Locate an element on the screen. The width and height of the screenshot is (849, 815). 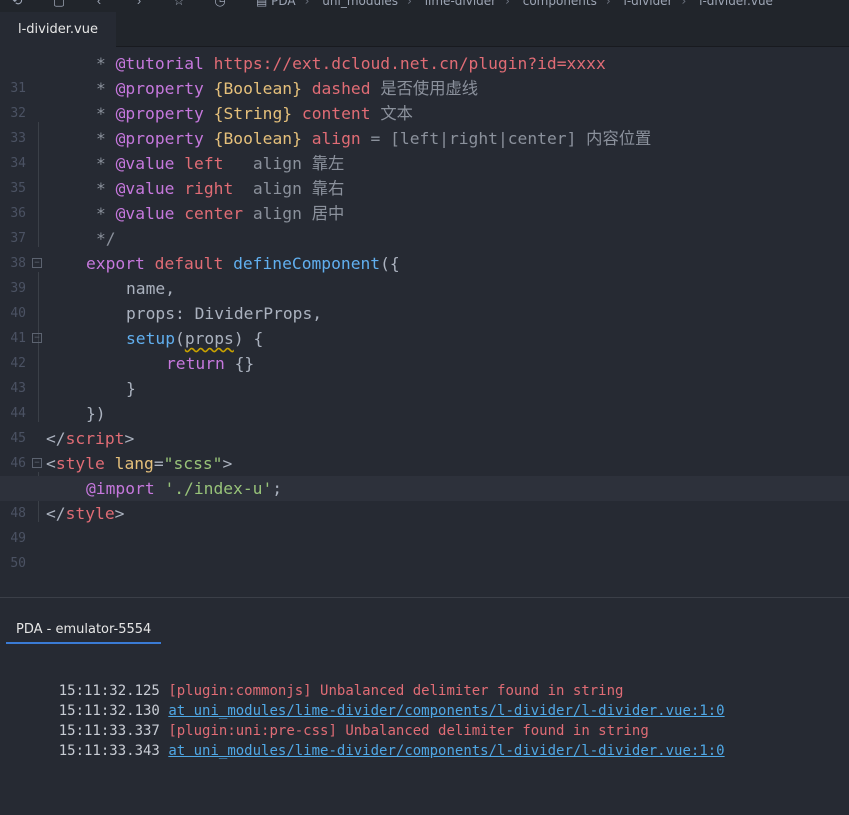
code-text: return {} is located at coordinates (210, 363).